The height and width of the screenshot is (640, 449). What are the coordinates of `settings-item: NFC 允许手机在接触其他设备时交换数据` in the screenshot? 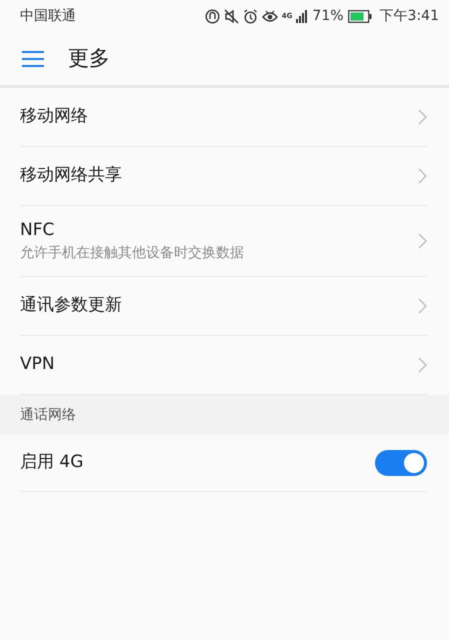 It's located at (223, 241).